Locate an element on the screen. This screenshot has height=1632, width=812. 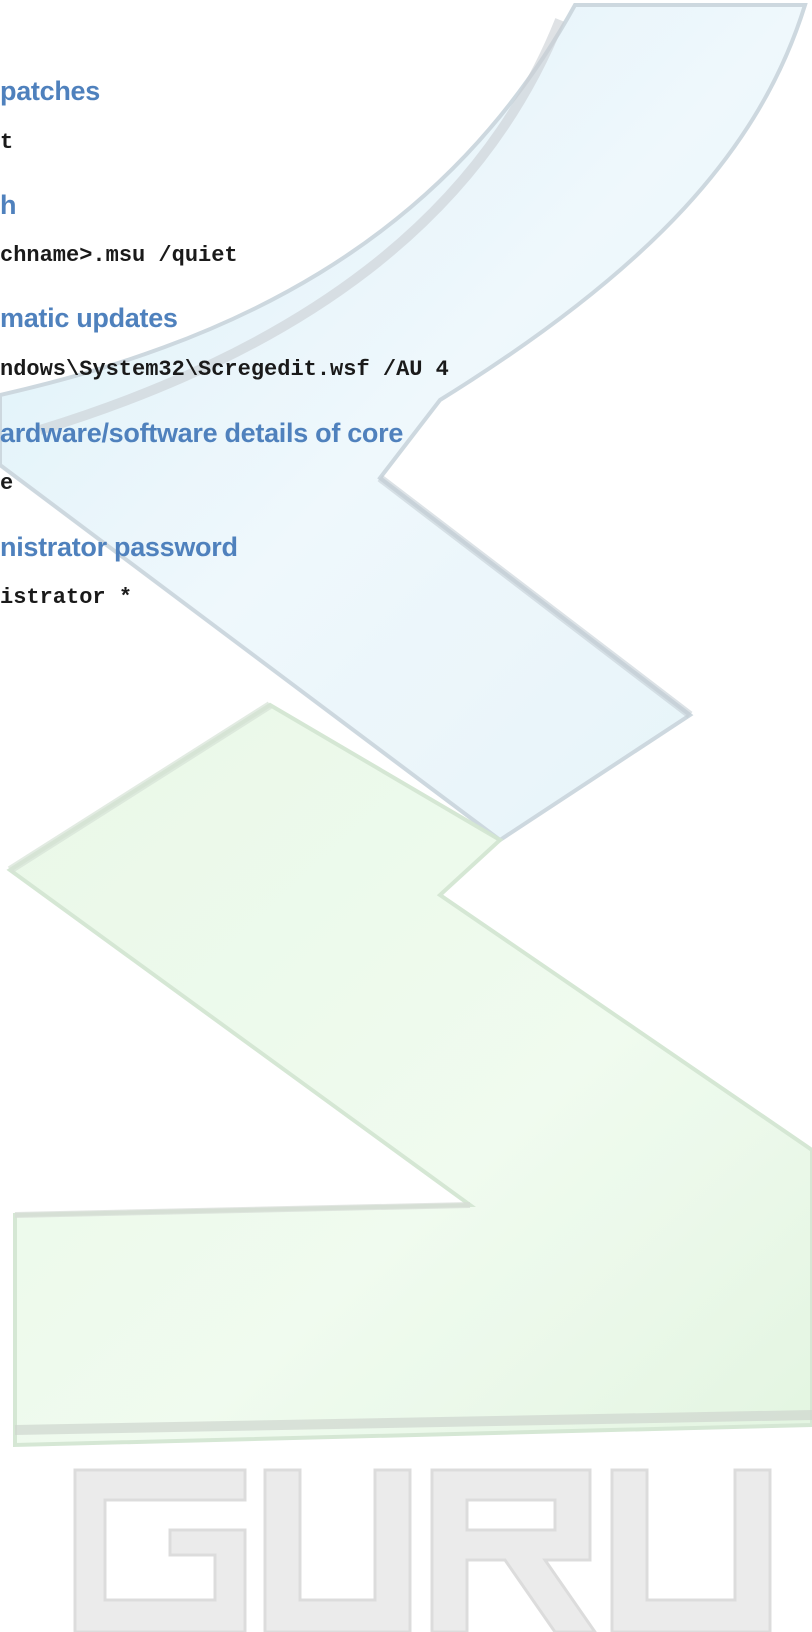
command-line-1: t is located at coordinates (7, 142).